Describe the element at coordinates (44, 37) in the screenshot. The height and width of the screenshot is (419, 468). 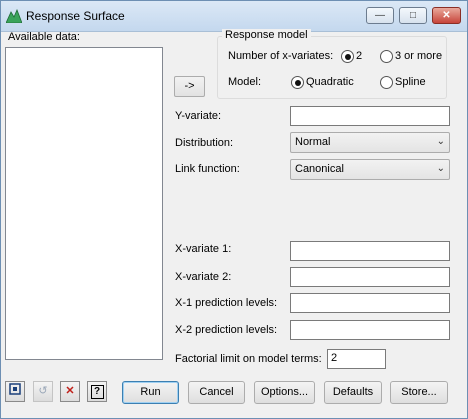
I see `available-data-label: Available data:` at that location.